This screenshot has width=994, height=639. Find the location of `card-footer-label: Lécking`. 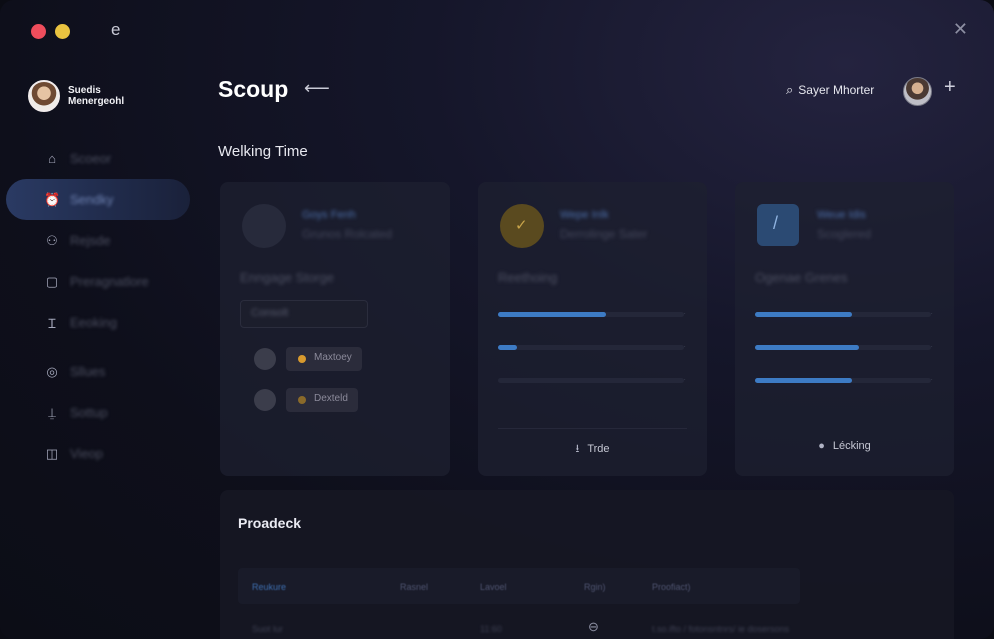

card-footer-label: Lécking is located at coordinates (851, 446).